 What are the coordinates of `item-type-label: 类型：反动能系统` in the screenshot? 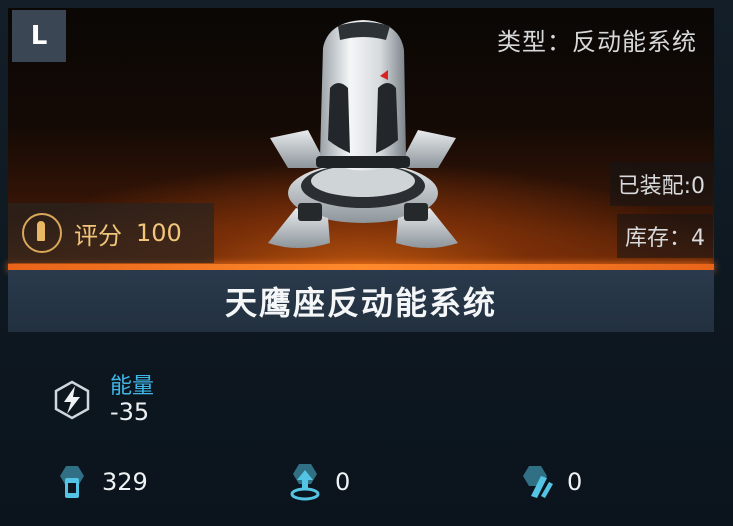 It's located at (597, 42).